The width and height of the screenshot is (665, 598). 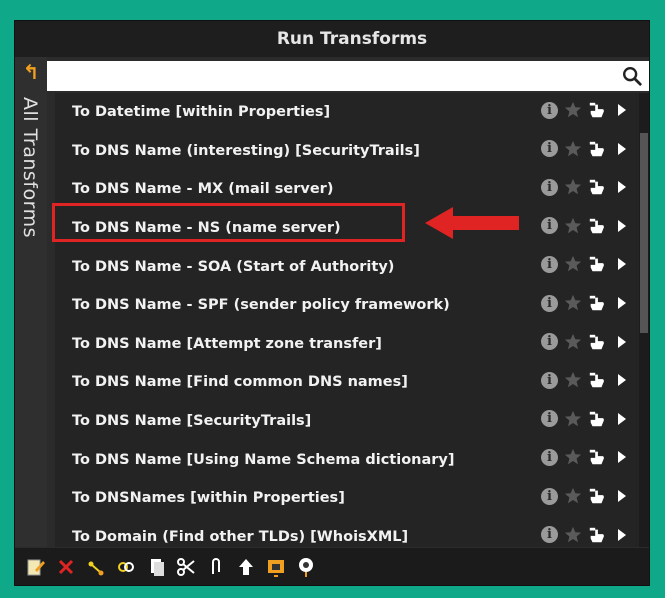 I want to click on copy-icon, so click(x=156, y=567).